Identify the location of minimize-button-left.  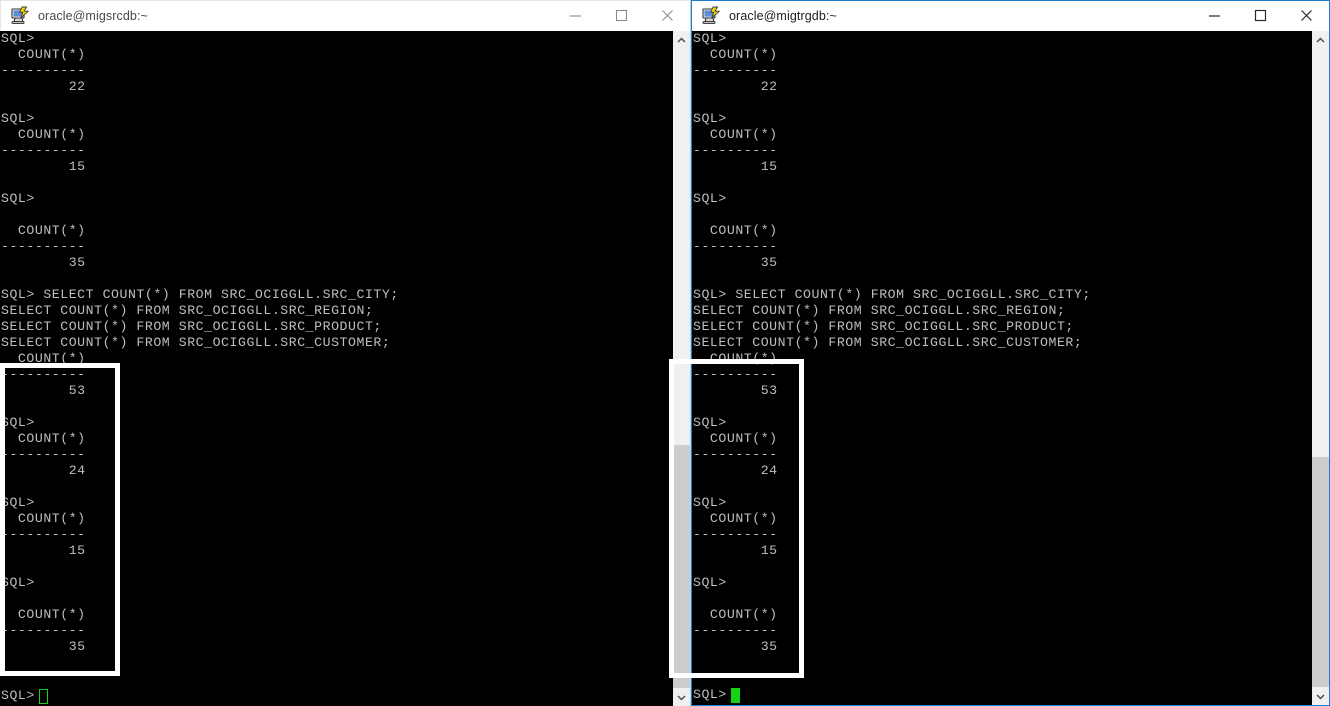
(575, 15).